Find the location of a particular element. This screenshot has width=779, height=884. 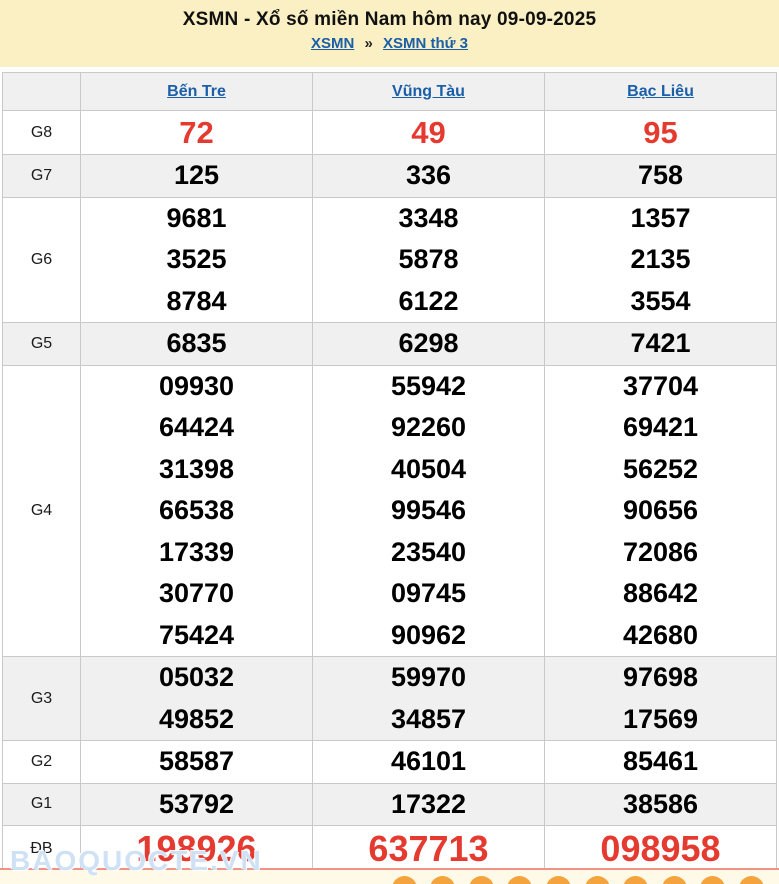

breadcrumb: XSMN » XSMN thứ 3 is located at coordinates (389, 43).